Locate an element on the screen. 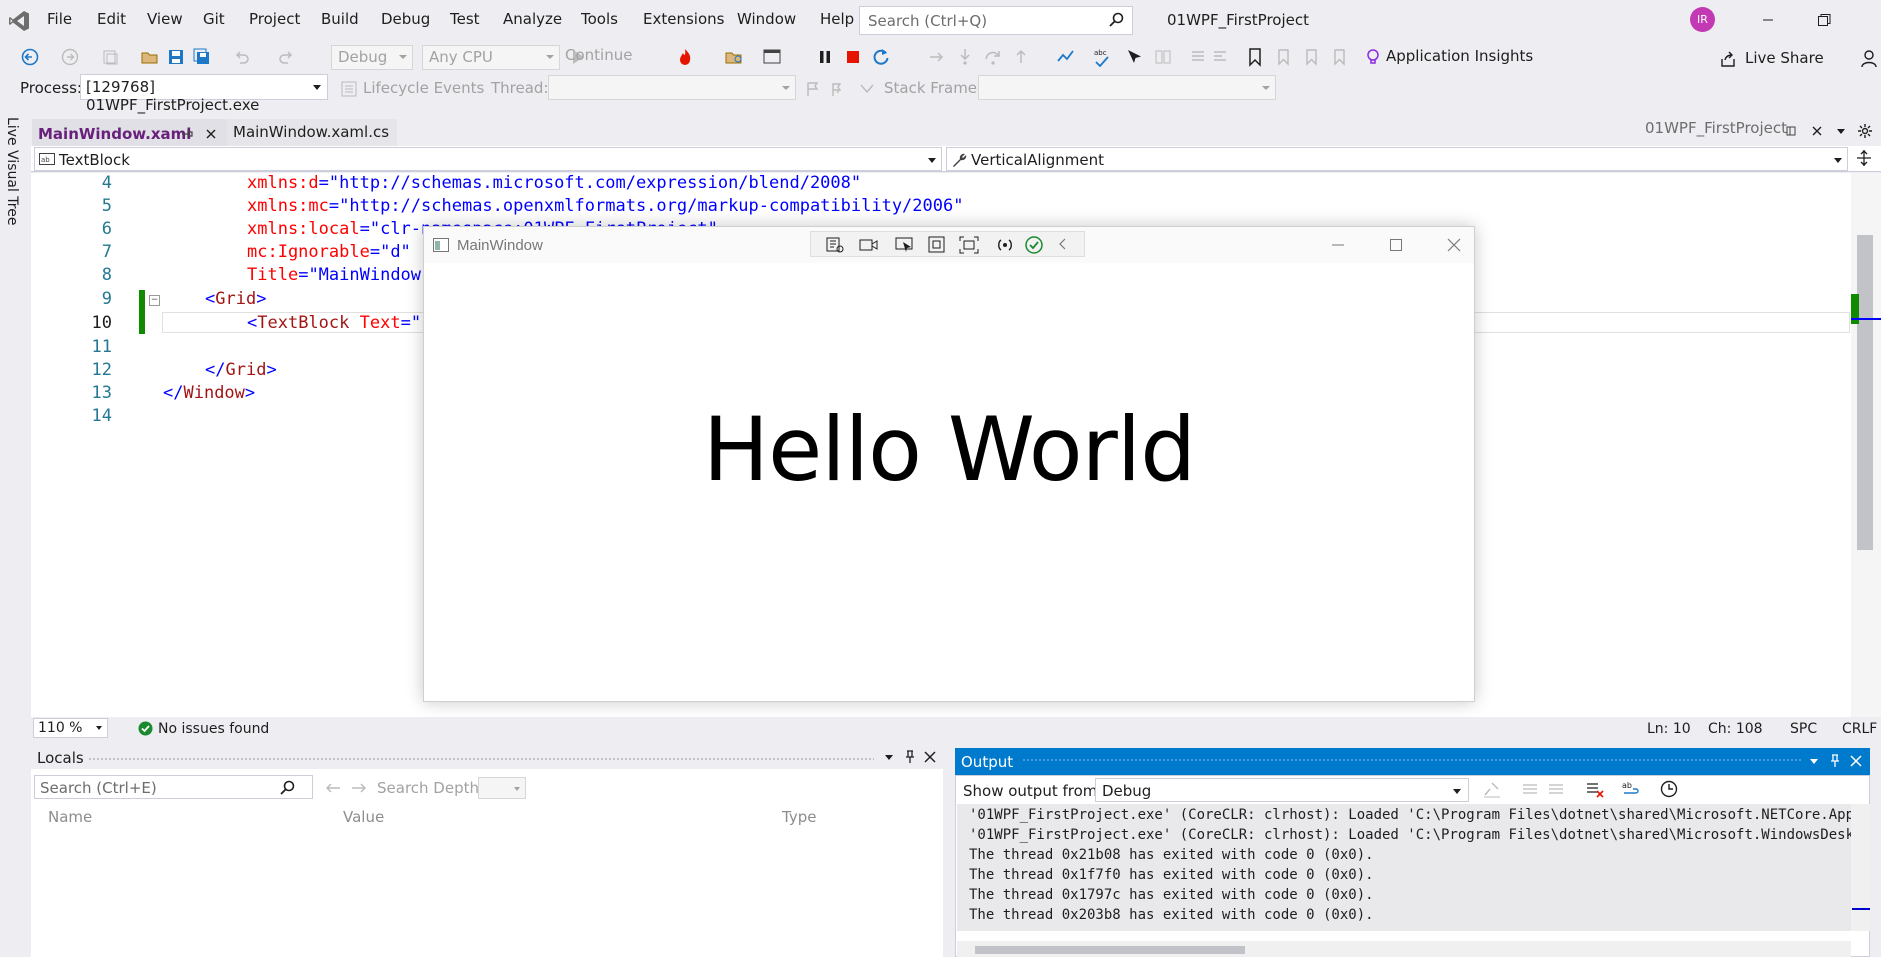  configuration-combo: Debug is located at coordinates (372, 57).